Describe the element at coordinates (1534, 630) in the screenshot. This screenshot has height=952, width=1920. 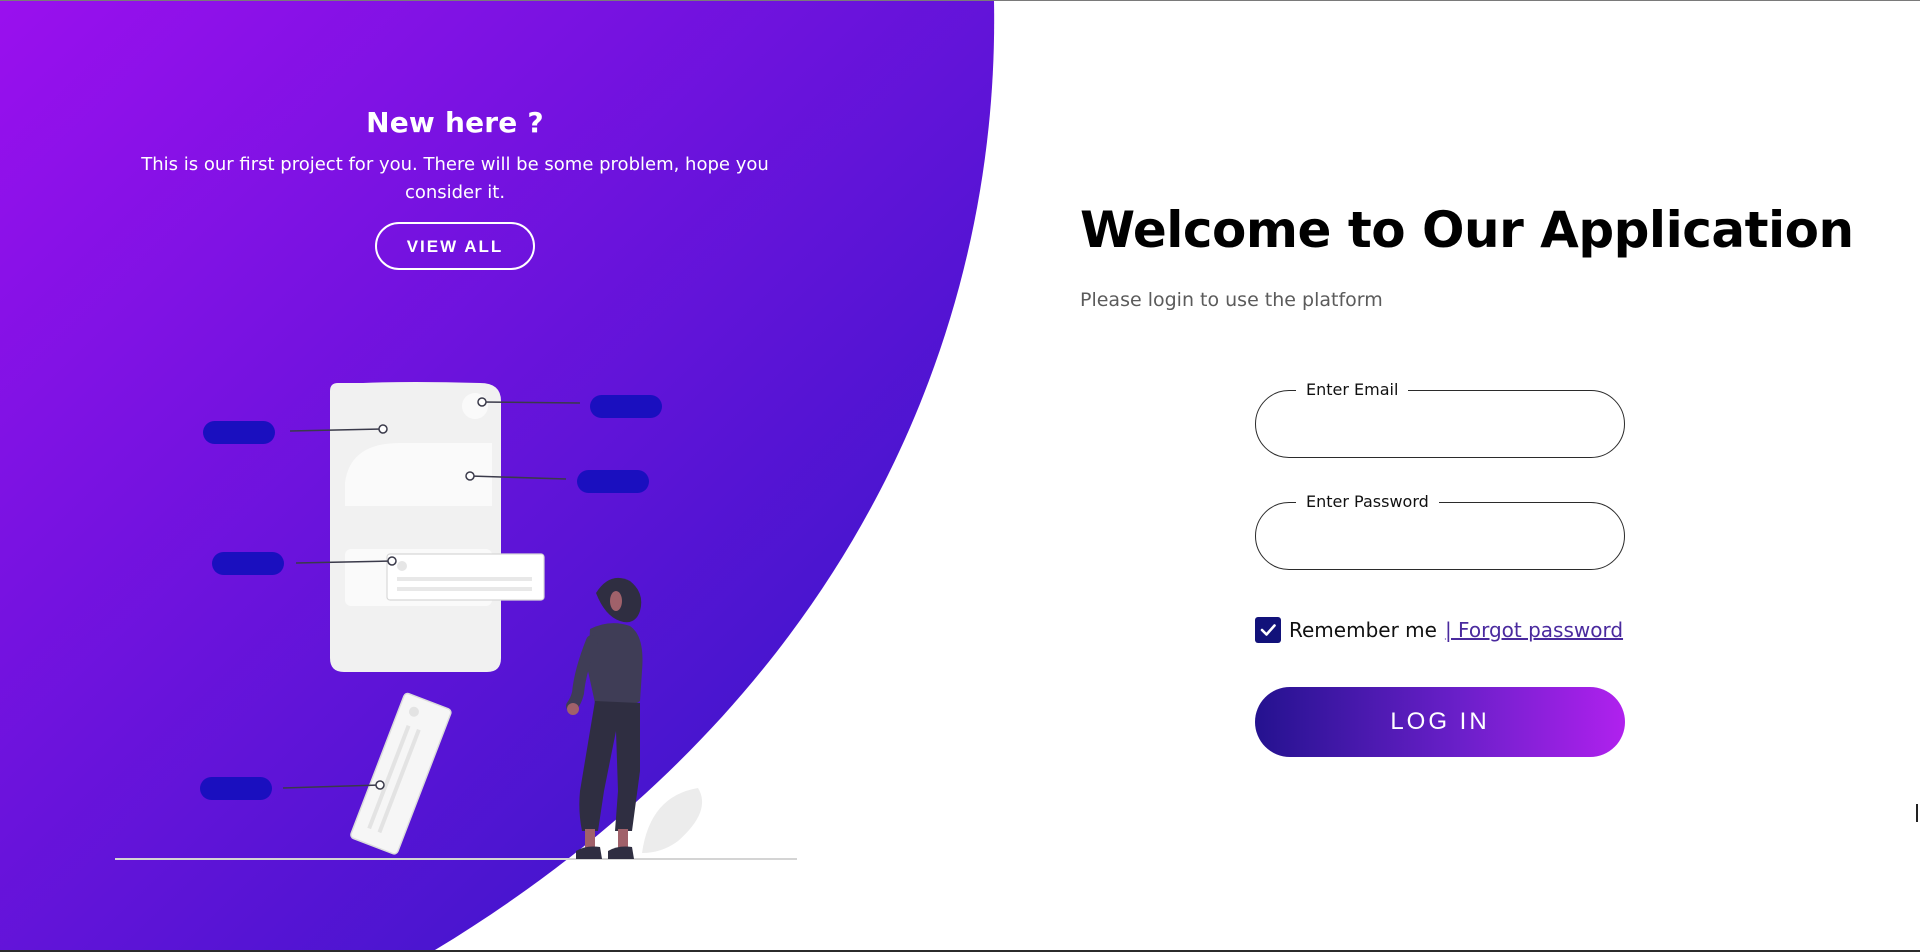
I see `forgot-password-link: | Forgot password` at that location.